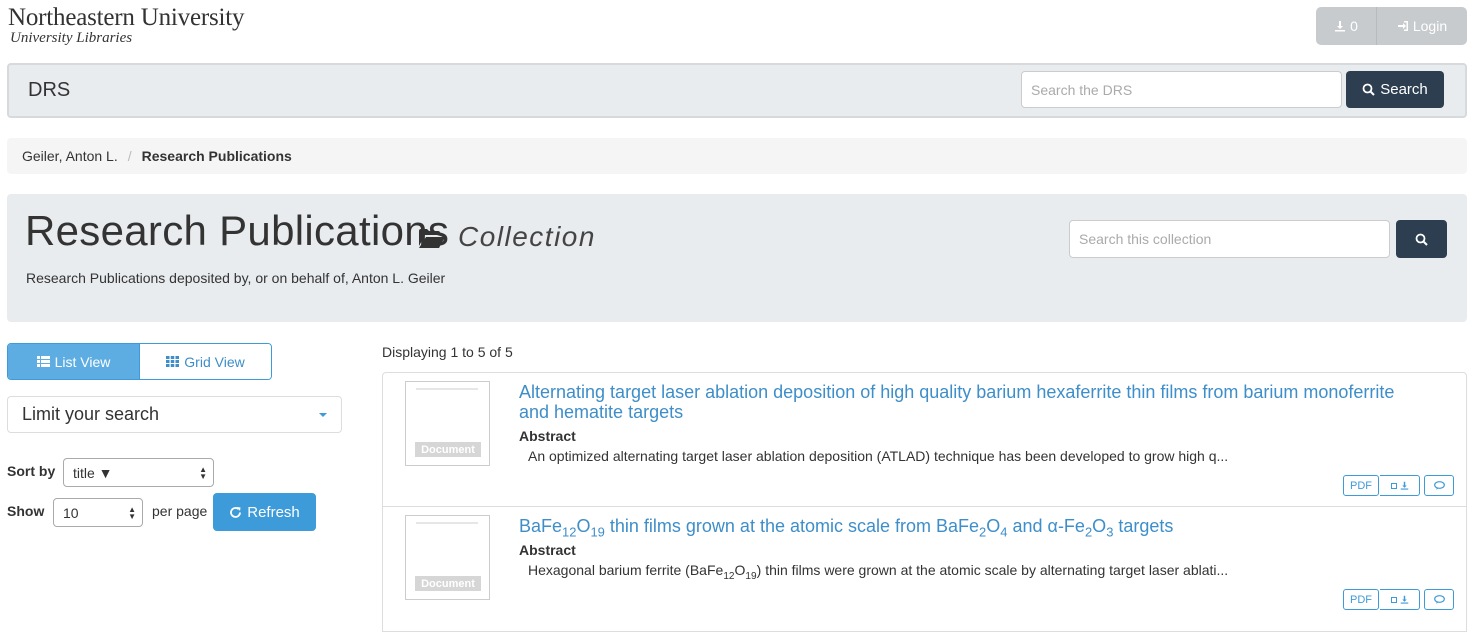  I want to click on sign-in-icon, so click(1402, 26).